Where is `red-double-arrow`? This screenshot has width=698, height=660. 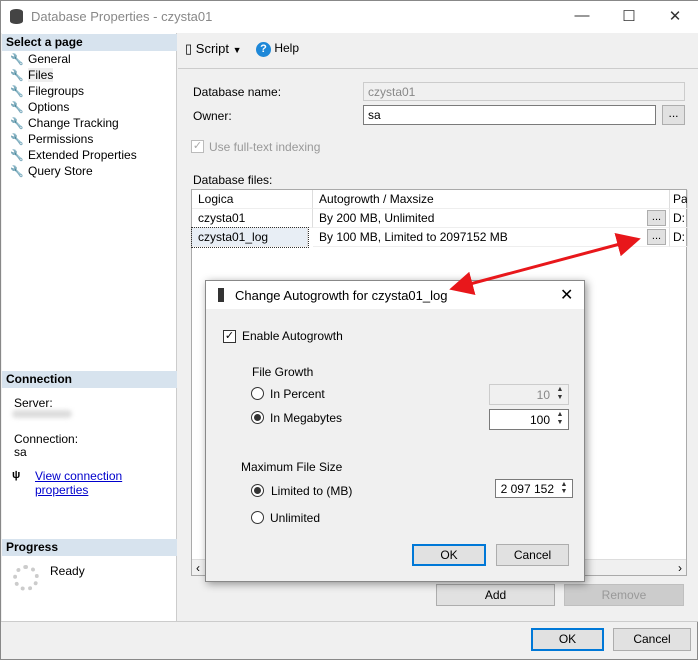
red-double-arrow is located at coordinates (545, 264).